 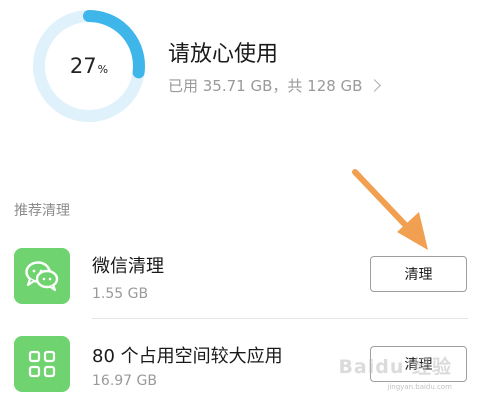 I want to click on annotation-arrow-icon, so click(x=390, y=209).